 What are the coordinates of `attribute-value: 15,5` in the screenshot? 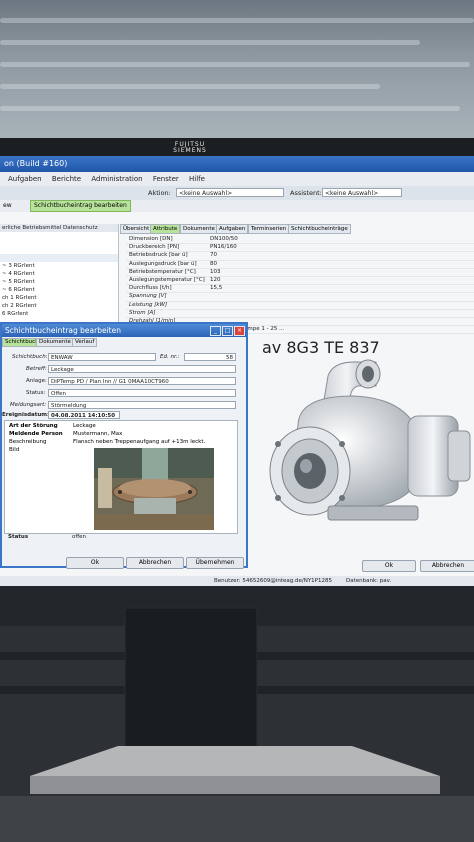 It's located at (216, 288).